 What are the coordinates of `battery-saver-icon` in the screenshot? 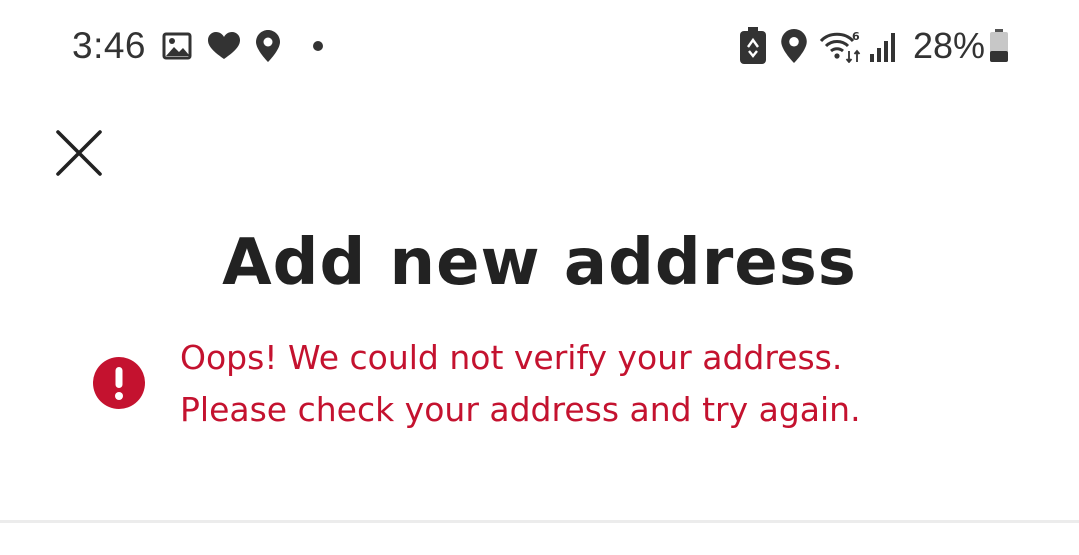 It's located at (753, 46).